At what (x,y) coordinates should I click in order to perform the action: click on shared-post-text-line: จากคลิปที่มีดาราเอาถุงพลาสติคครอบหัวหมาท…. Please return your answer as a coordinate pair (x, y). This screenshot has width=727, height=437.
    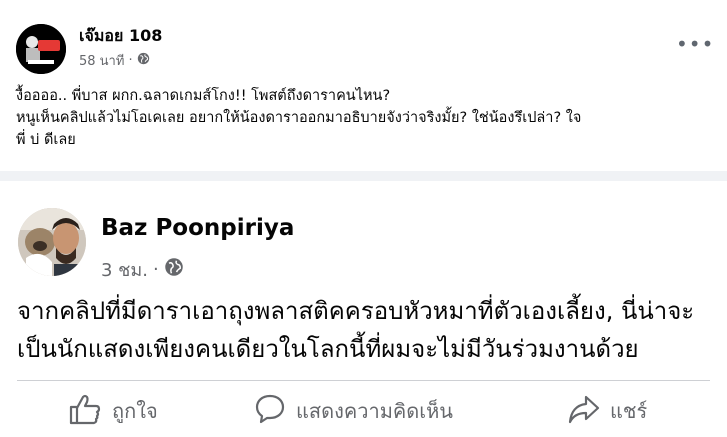
    Looking at the image, I should click on (356, 311).